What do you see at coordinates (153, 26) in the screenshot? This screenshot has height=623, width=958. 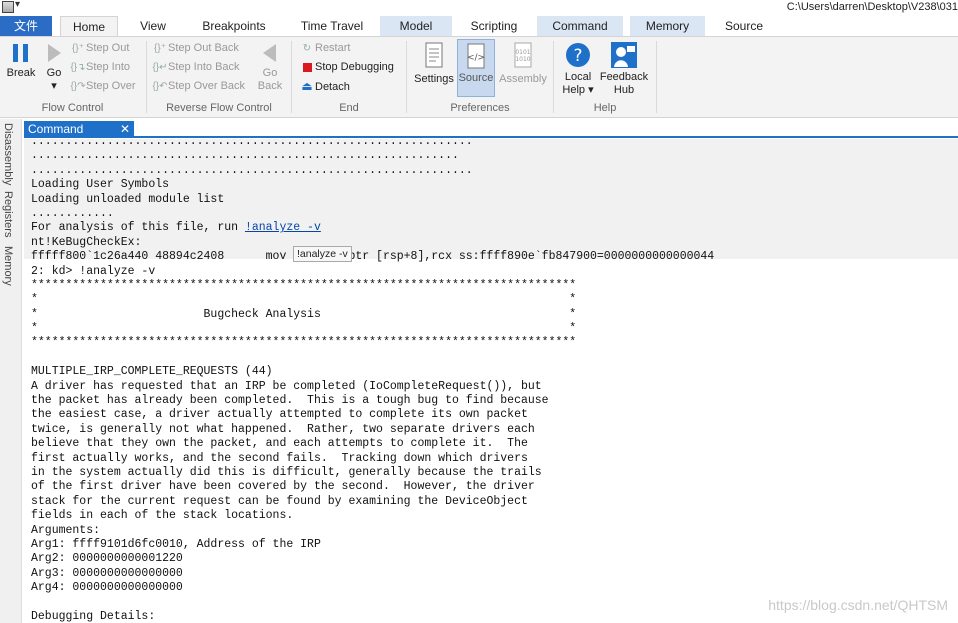 I see `tab-view: View` at bounding box center [153, 26].